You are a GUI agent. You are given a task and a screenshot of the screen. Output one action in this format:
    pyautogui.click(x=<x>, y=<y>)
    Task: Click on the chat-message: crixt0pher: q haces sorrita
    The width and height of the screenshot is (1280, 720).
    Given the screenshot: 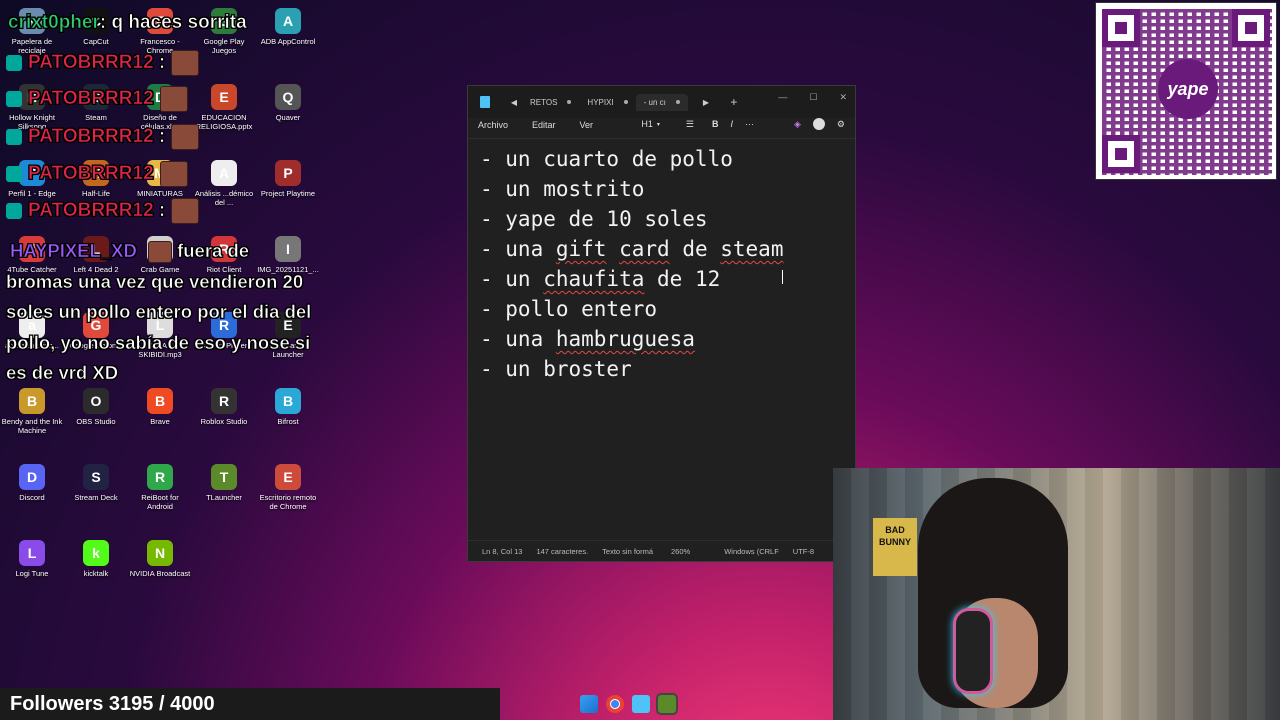 What is the action you would take?
    pyautogui.click(x=127, y=23)
    